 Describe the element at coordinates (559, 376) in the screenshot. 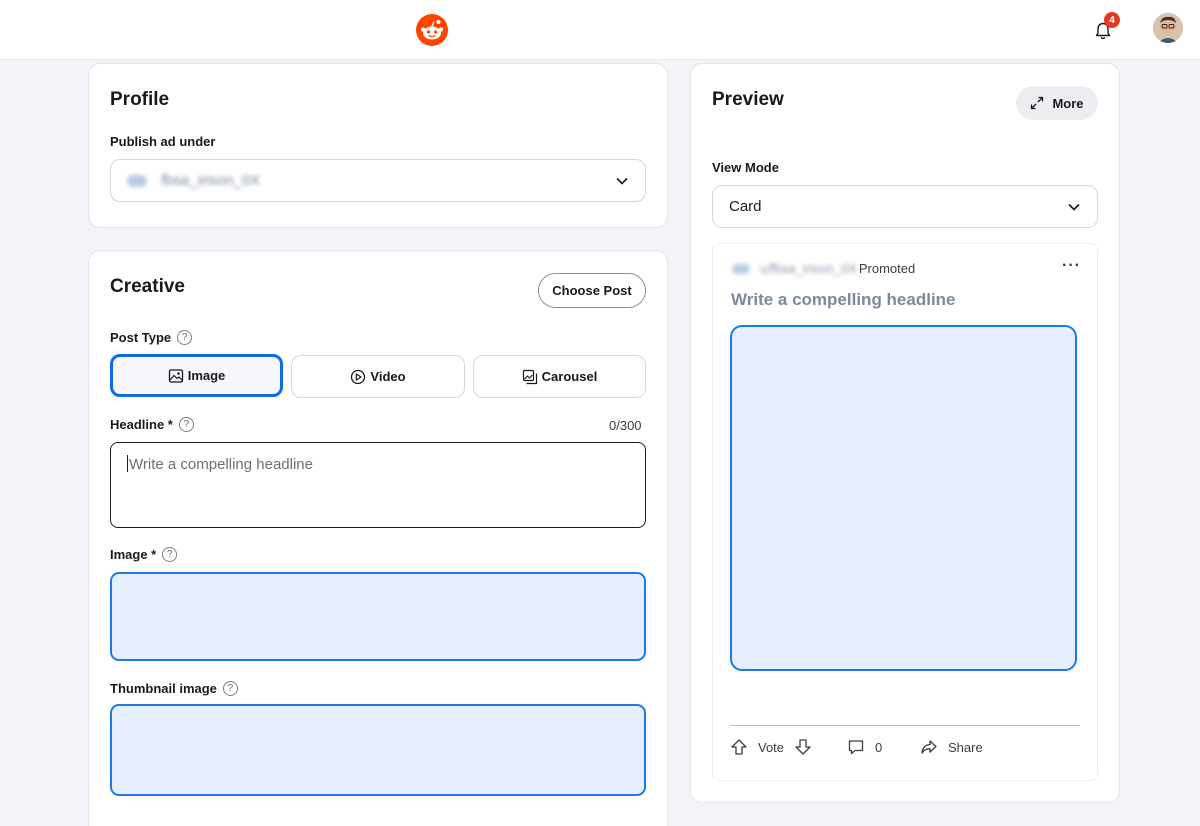

I see `post-type-carousel-button: Carousel` at that location.